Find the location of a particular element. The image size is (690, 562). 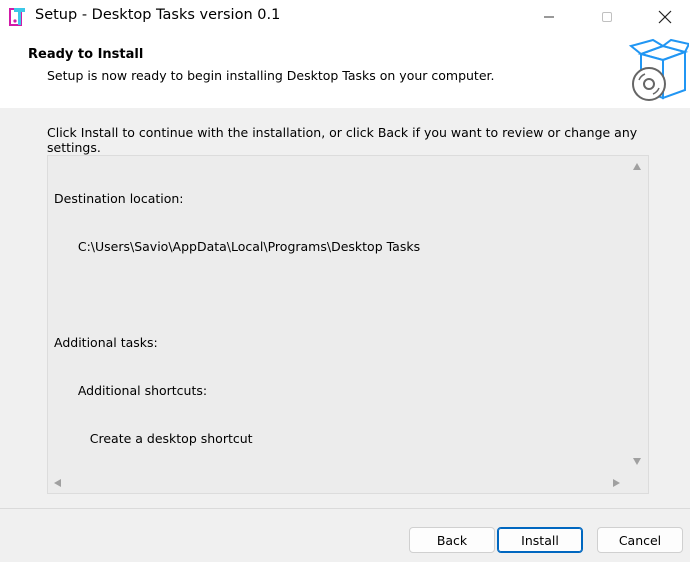

back-button: Back is located at coordinates (452, 540).